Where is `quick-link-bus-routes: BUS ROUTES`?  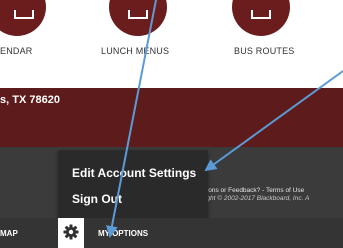 quick-link-bus-routes: BUS ROUTES is located at coordinates (264, 51).